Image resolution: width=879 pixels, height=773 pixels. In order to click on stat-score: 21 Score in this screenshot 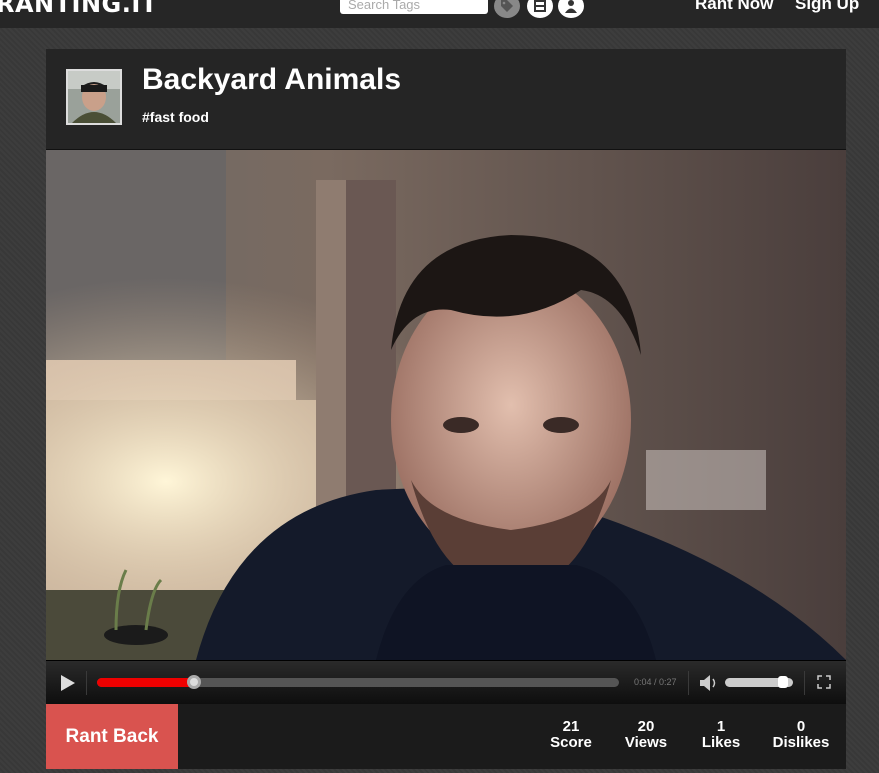, I will do `click(571, 735)`.